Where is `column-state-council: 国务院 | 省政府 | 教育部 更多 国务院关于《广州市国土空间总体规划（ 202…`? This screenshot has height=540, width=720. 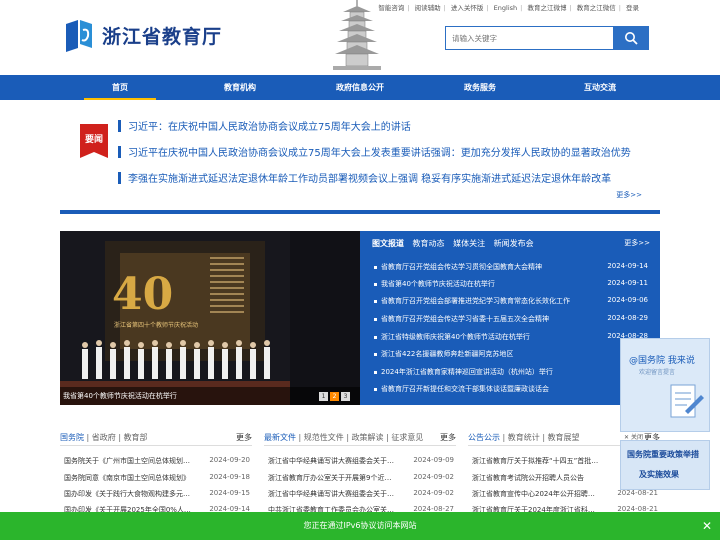 column-state-council: 国务院 | 省政府 | 教育部 更多 国务院关于《广州市国土空间总体规划（ 202… is located at coordinates (156, 473).